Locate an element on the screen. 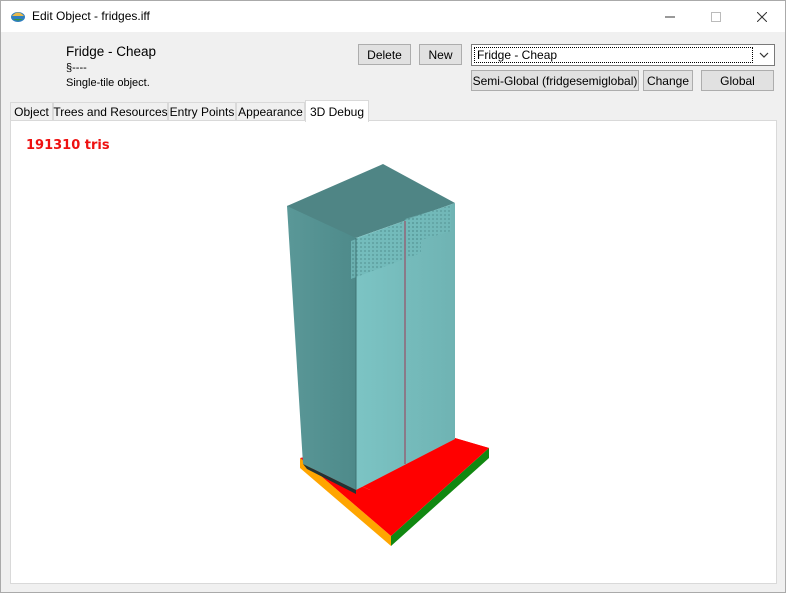  semi-global-button: Semi-Global (fridgesemiglobal) is located at coordinates (555, 80).